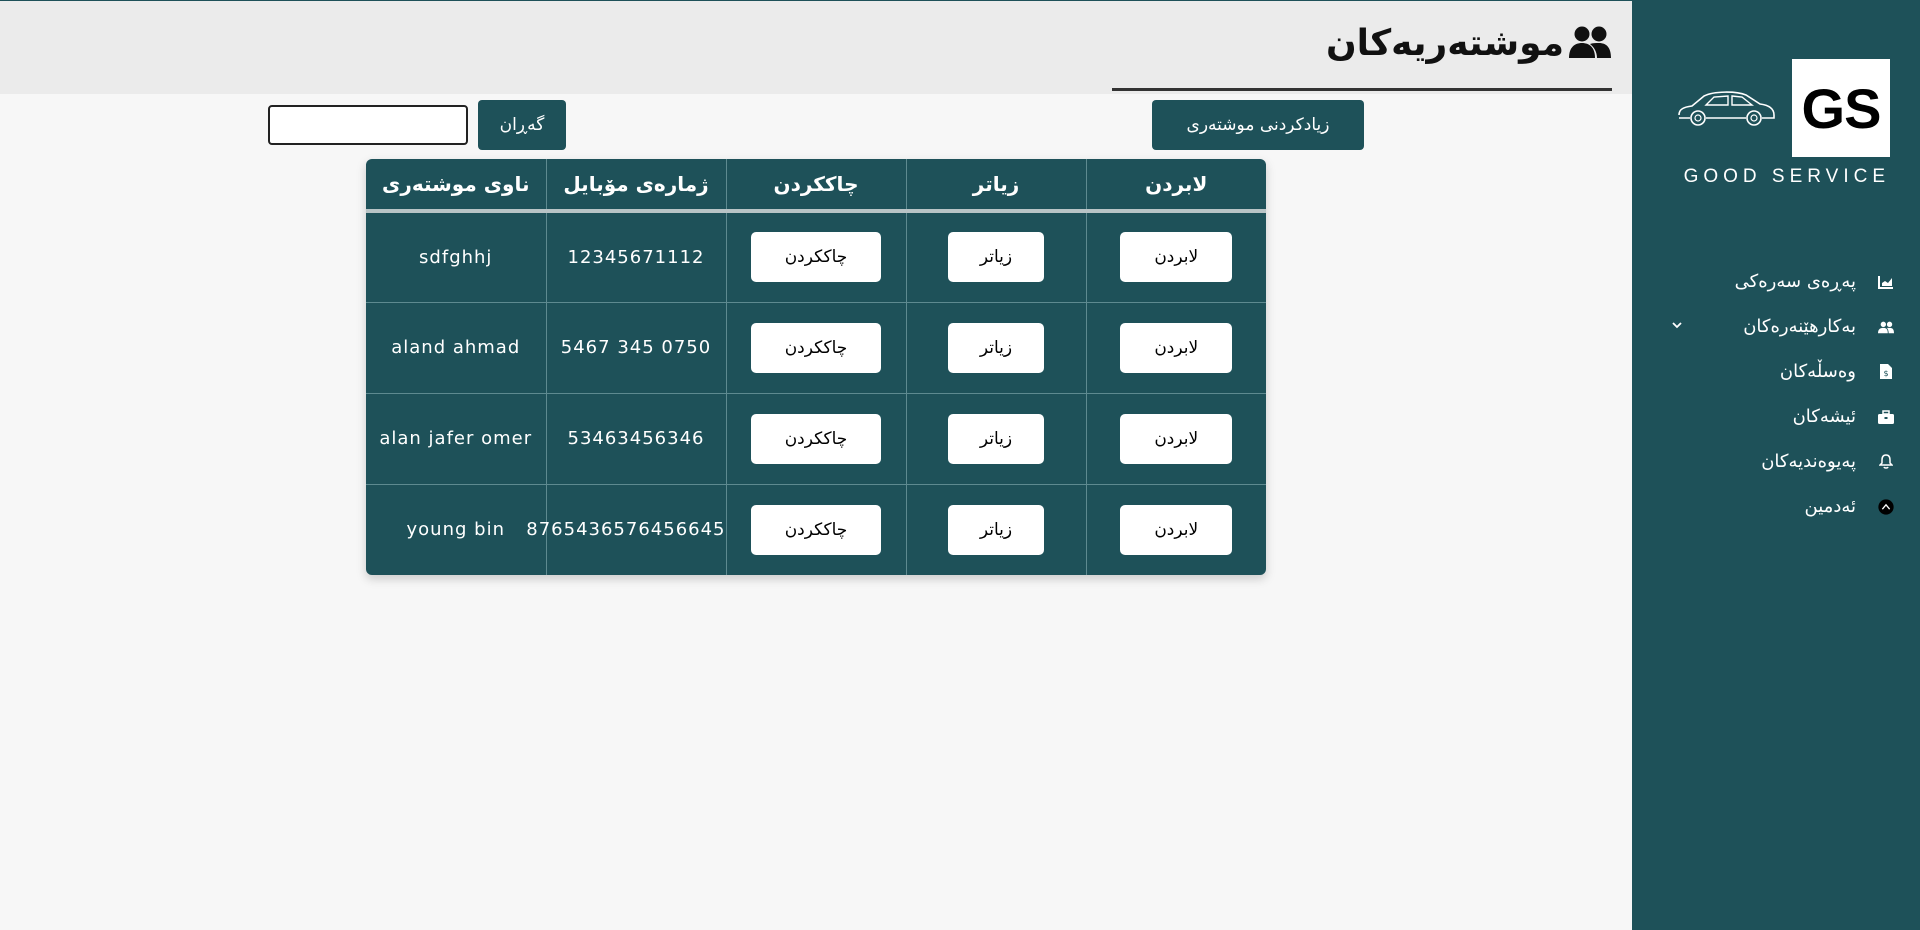 The height and width of the screenshot is (930, 1920). What do you see at coordinates (1786, 176) in the screenshot?
I see `brand-name: GOOD SERVICE` at bounding box center [1786, 176].